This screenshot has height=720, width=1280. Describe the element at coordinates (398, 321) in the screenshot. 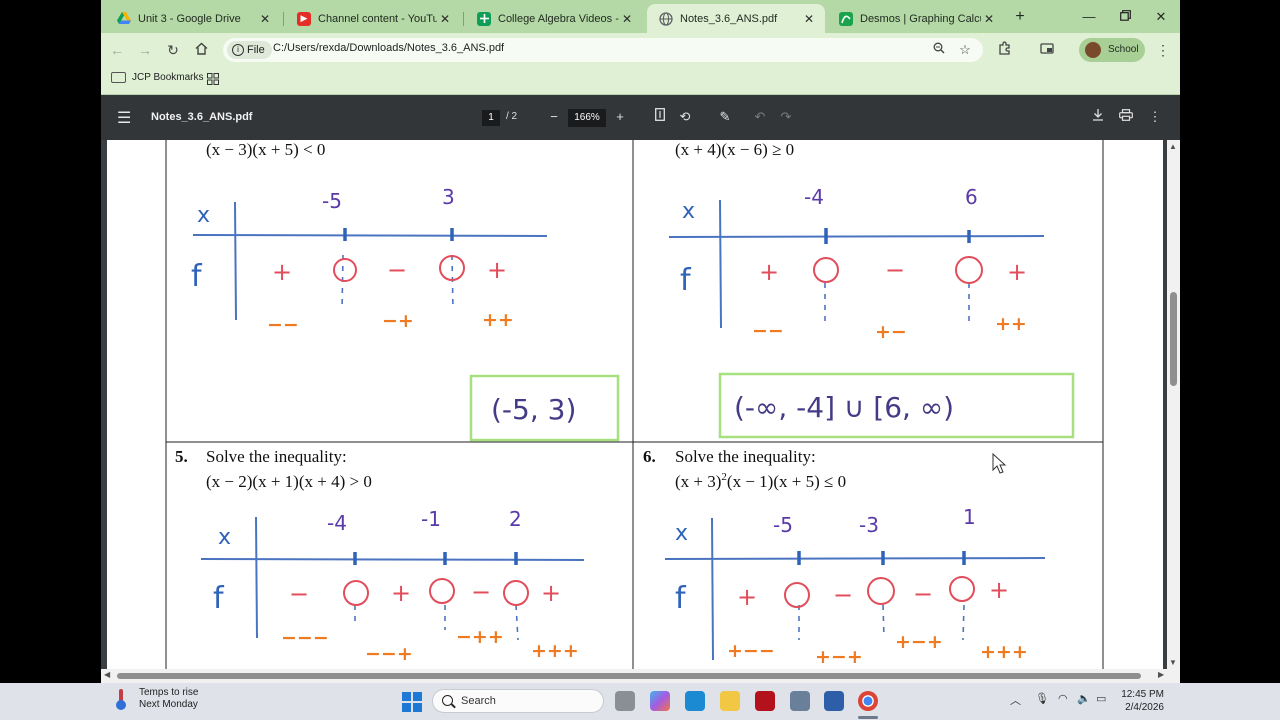

I see `q3-factor-signs-2: −+` at that location.